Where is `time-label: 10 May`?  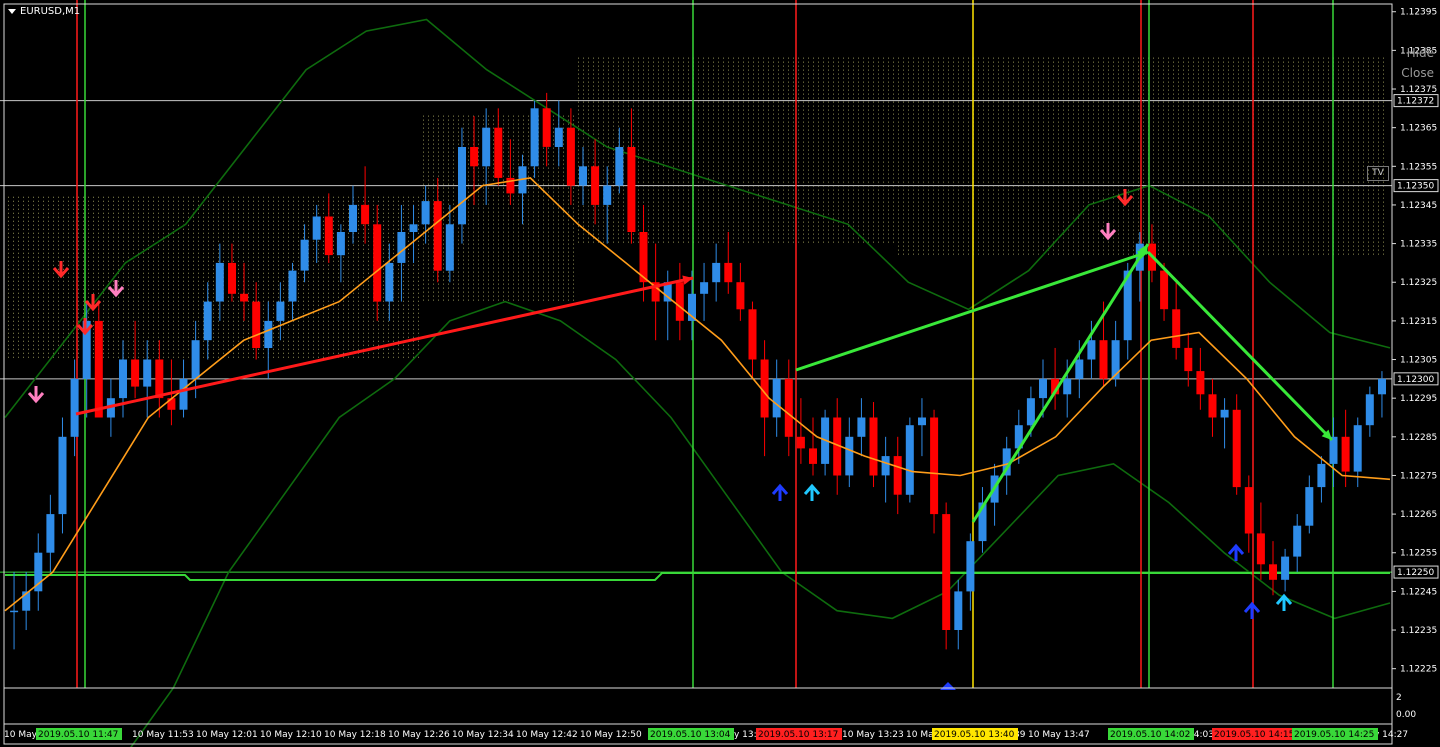 time-label: 10 May is located at coordinates (21, 735).